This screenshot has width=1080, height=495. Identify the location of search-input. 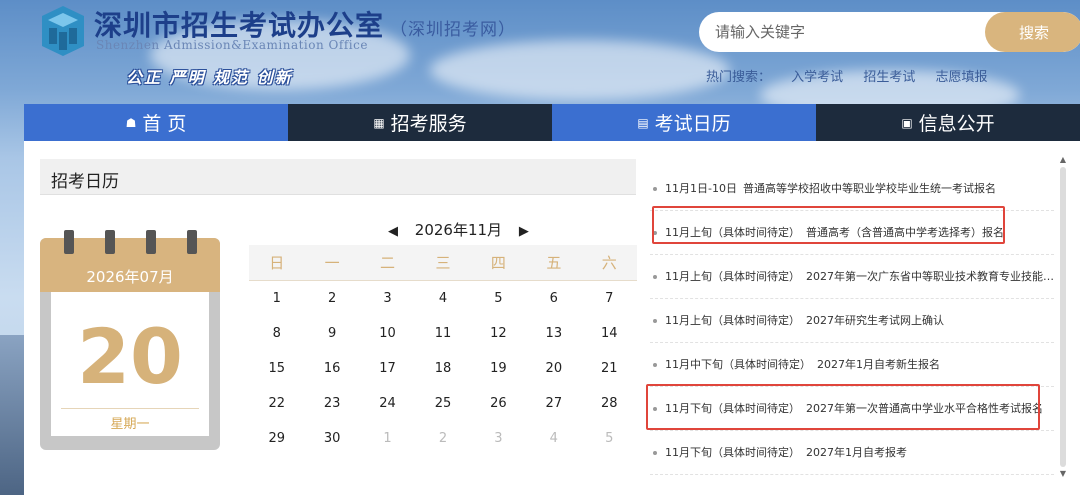
(845, 32).